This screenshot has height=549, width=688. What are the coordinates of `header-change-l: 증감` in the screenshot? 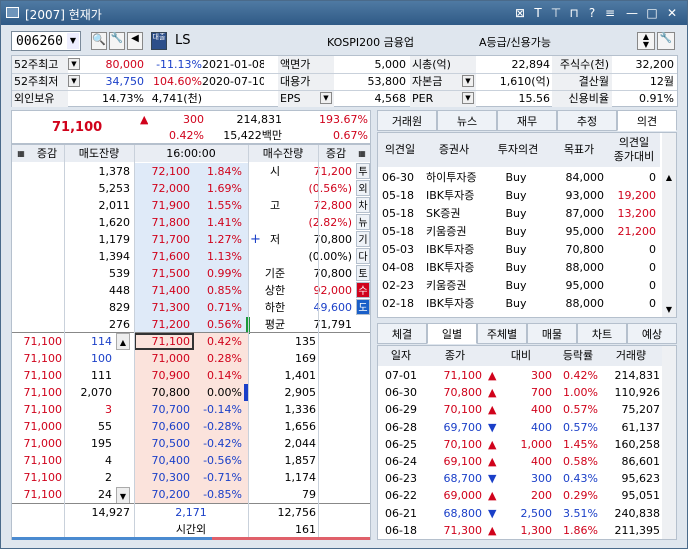 It's located at (47, 153).